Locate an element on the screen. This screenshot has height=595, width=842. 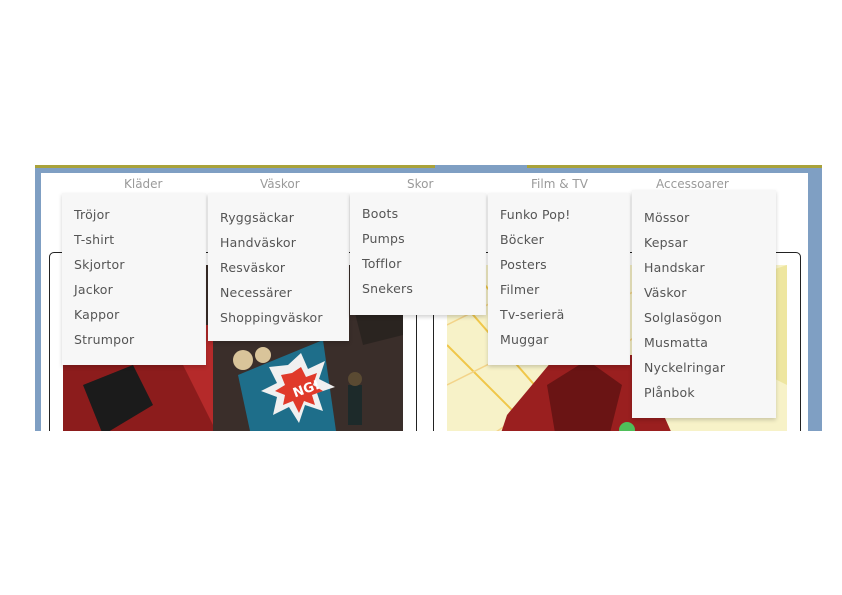
menu-item-funko-pop: Funko Pop! is located at coordinates (535, 214).